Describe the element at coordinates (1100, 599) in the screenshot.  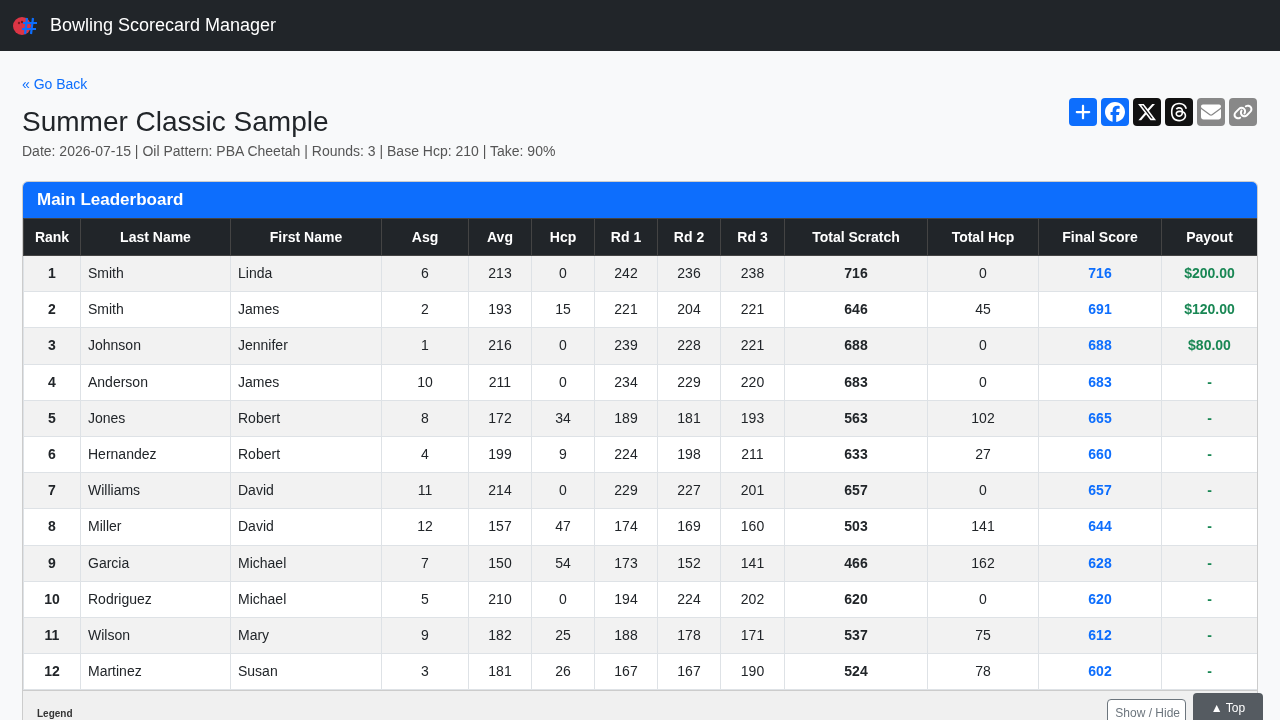
I see `table-cell: 620` at that location.